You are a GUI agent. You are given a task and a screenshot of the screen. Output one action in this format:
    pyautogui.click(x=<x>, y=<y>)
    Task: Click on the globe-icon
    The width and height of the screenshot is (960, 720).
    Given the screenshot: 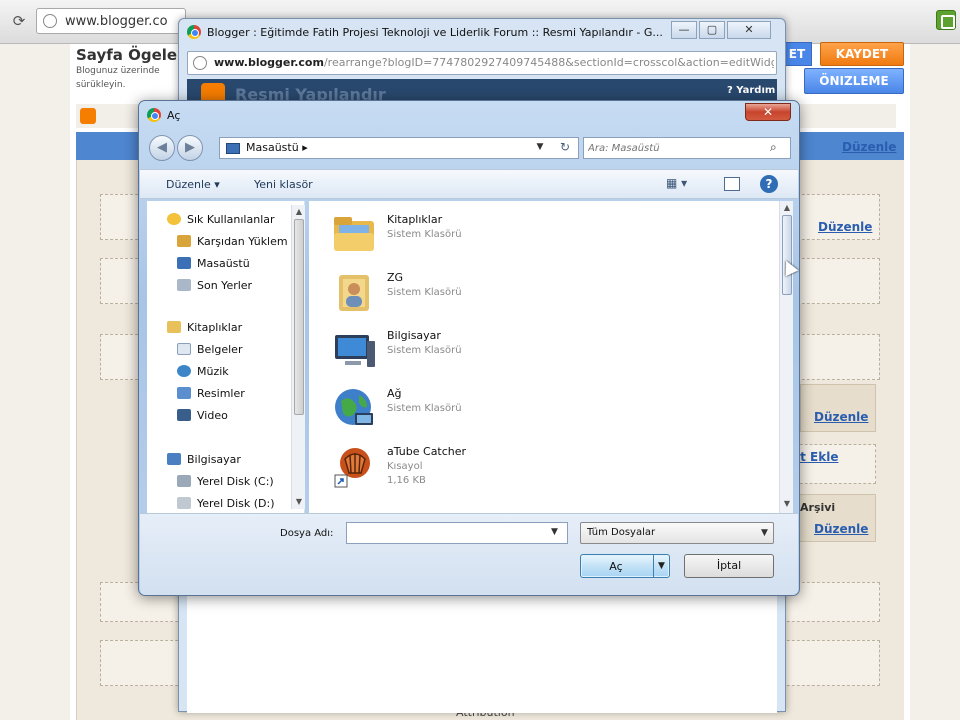 What is the action you would take?
    pyautogui.click(x=50, y=21)
    